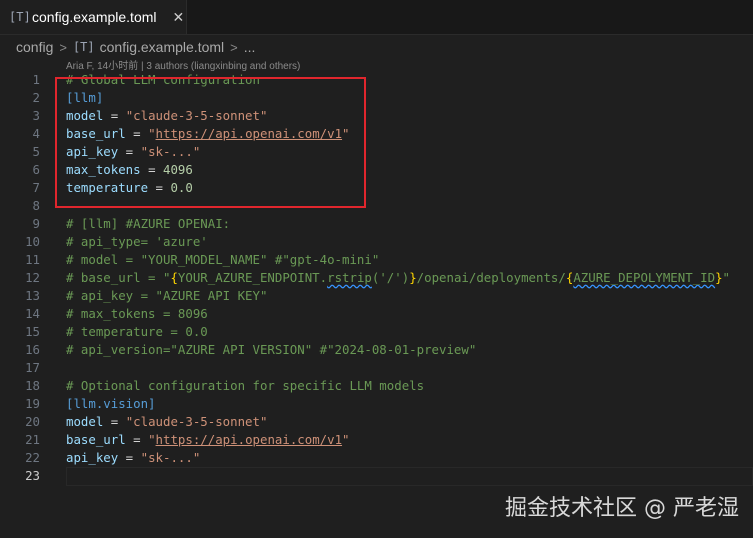 The width and height of the screenshot is (753, 538). Describe the element at coordinates (644, 277) in the screenshot. I see `code-token: AZURE_DEPOLYMENT_ID` at that location.